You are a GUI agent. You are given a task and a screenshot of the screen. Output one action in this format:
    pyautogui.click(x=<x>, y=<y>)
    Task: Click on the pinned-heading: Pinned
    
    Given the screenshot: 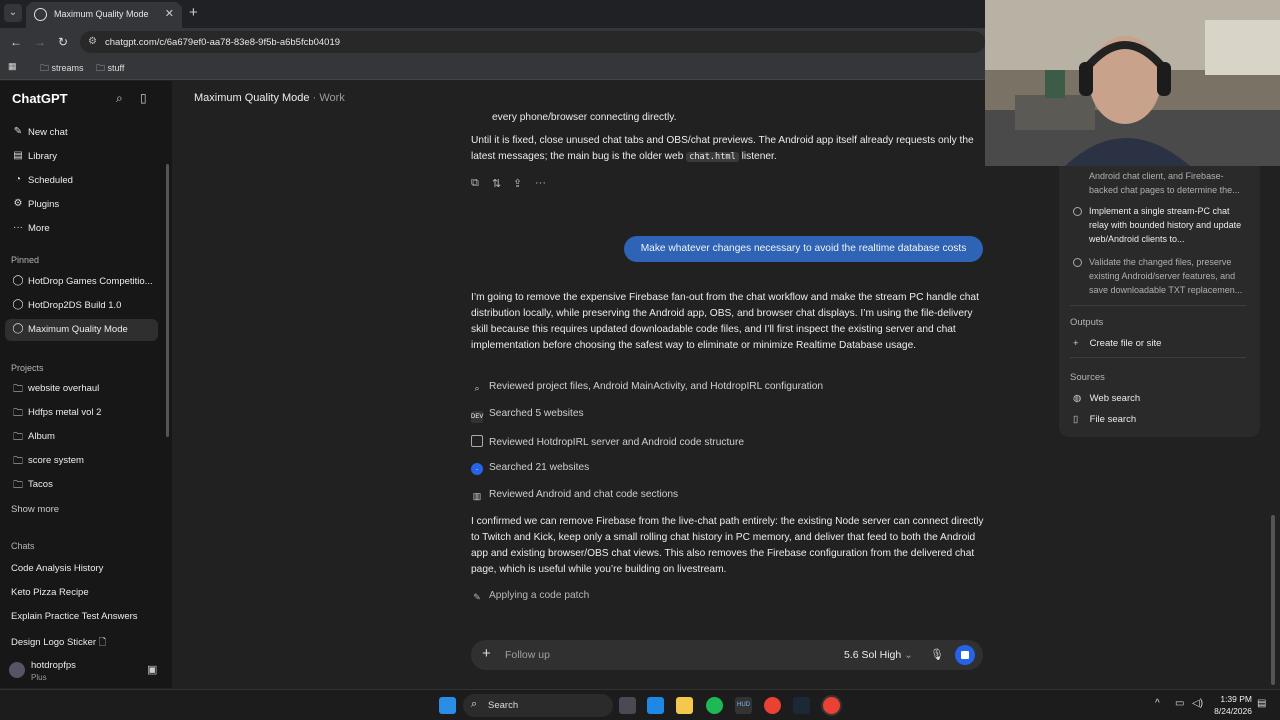 What is the action you would take?
    pyautogui.click(x=25, y=260)
    